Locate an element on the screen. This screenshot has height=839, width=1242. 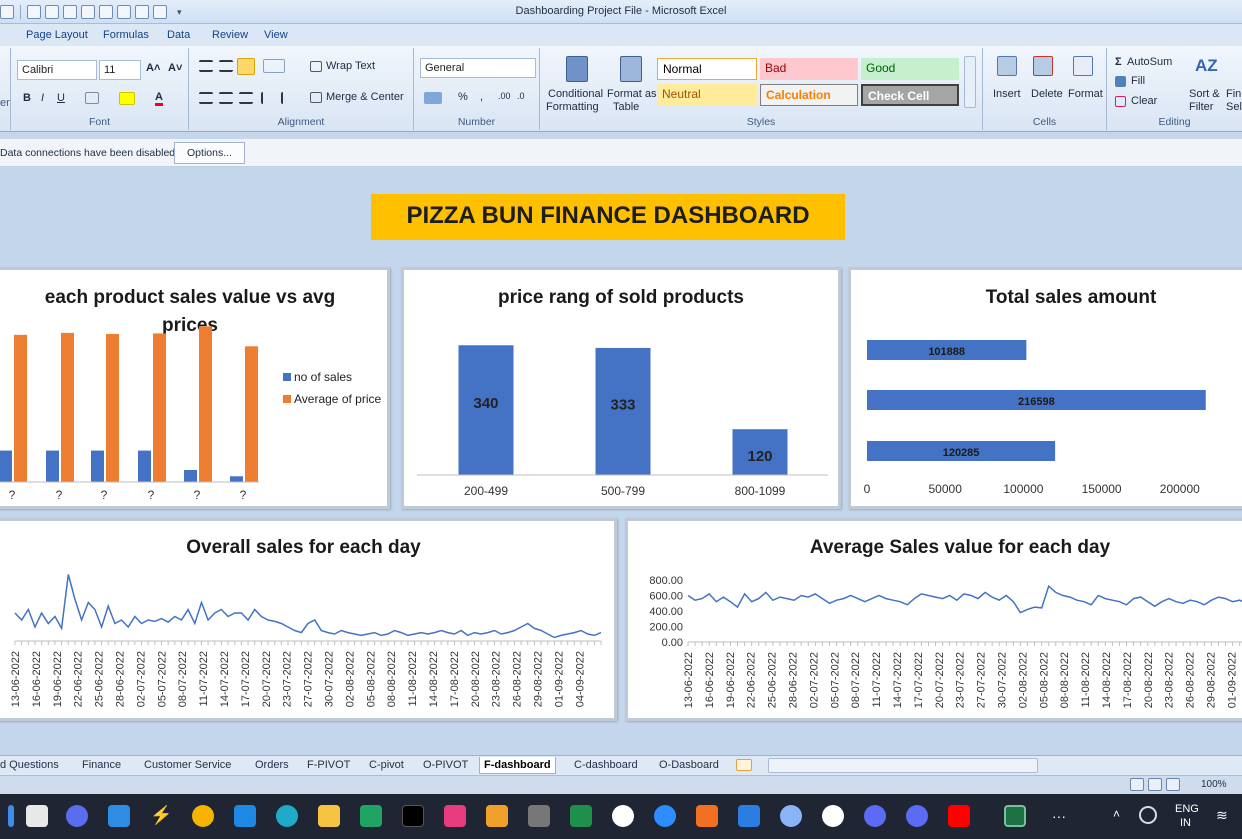
co-icon is located at coordinates (707, 816).